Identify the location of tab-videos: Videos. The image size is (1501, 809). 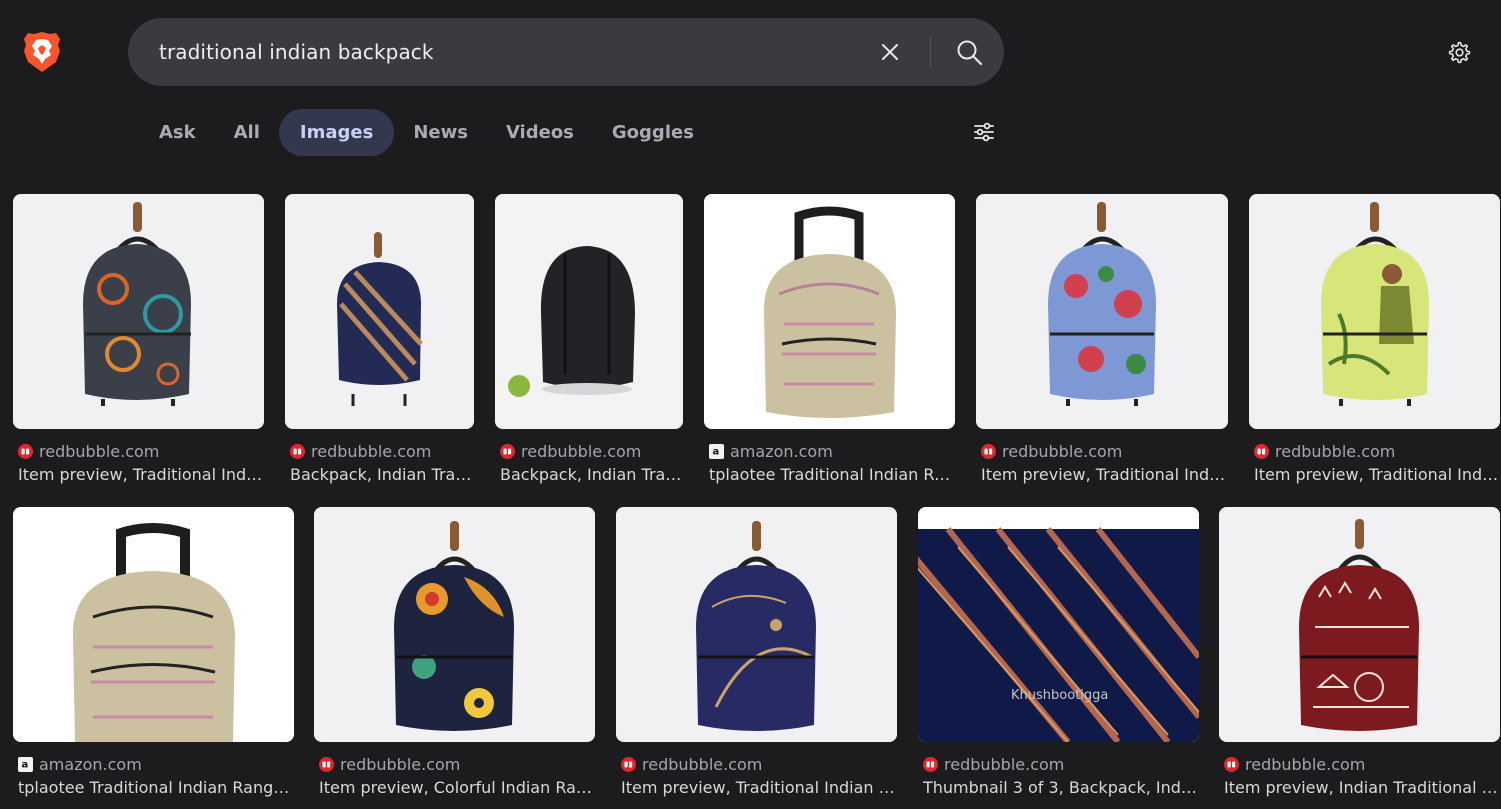
(540, 132).